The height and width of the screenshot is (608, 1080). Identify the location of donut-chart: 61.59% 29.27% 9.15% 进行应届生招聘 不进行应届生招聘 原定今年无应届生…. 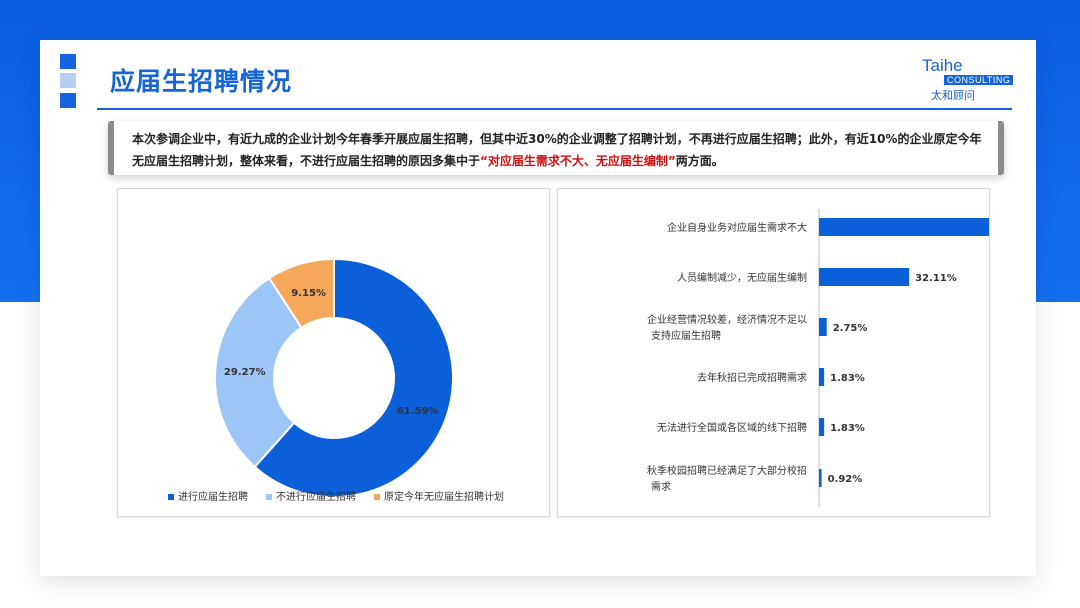
(336, 380).